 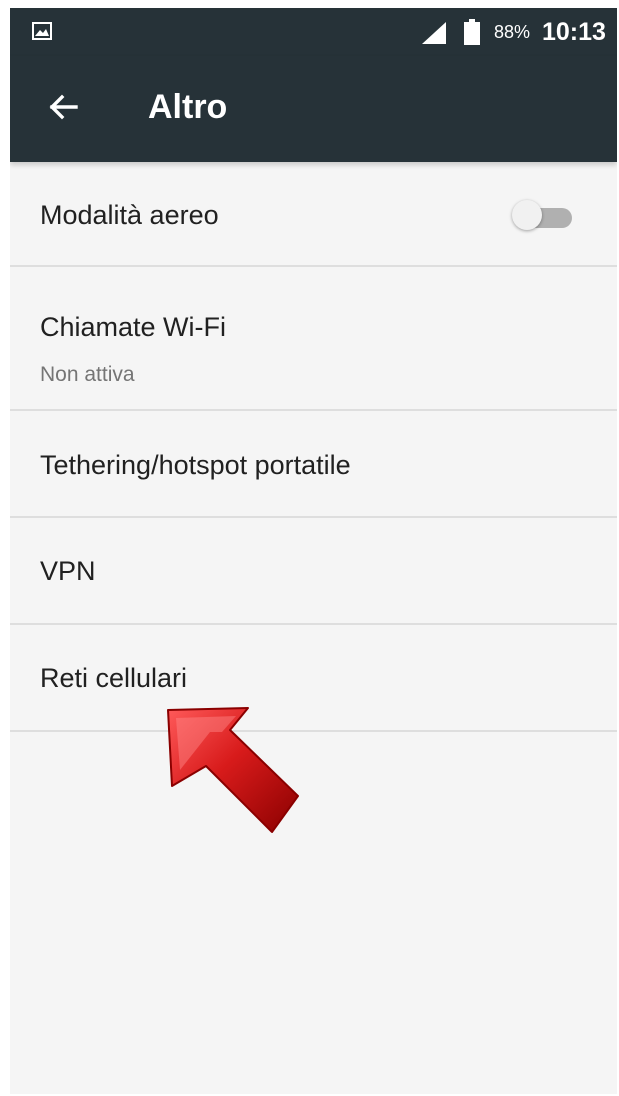 What do you see at coordinates (233, 770) in the screenshot?
I see `red-arrow-icon` at bounding box center [233, 770].